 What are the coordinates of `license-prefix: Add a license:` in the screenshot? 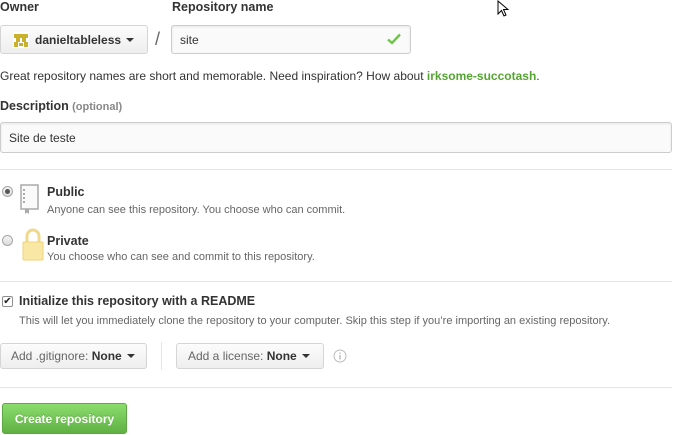 It's located at (226, 356).